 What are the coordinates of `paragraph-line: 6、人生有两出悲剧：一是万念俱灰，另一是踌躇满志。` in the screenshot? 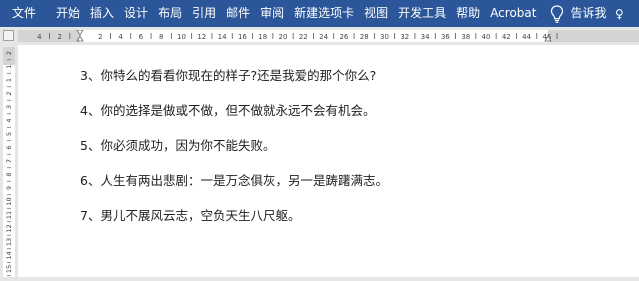 It's located at (234, 179).